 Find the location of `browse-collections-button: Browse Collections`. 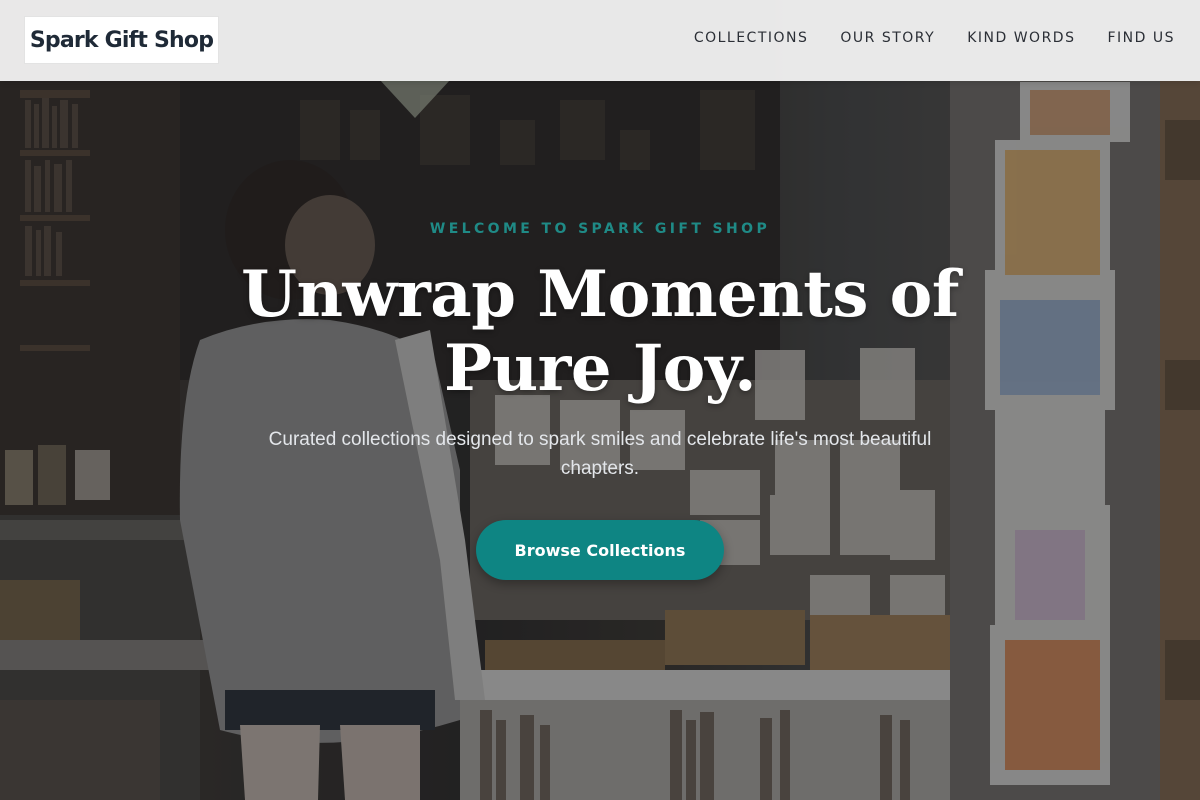

browse-collections-button: Browse Collections is located at coordinates (600, 550).